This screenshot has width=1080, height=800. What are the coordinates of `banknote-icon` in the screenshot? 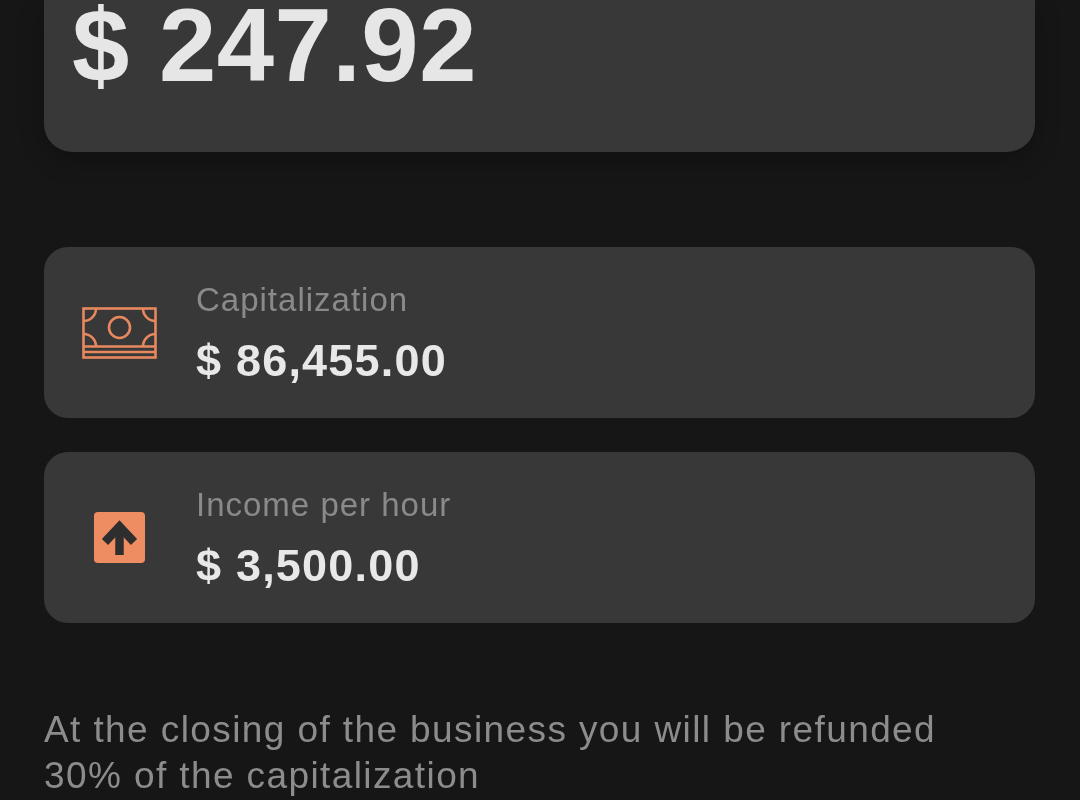 It's located at (119, 332).